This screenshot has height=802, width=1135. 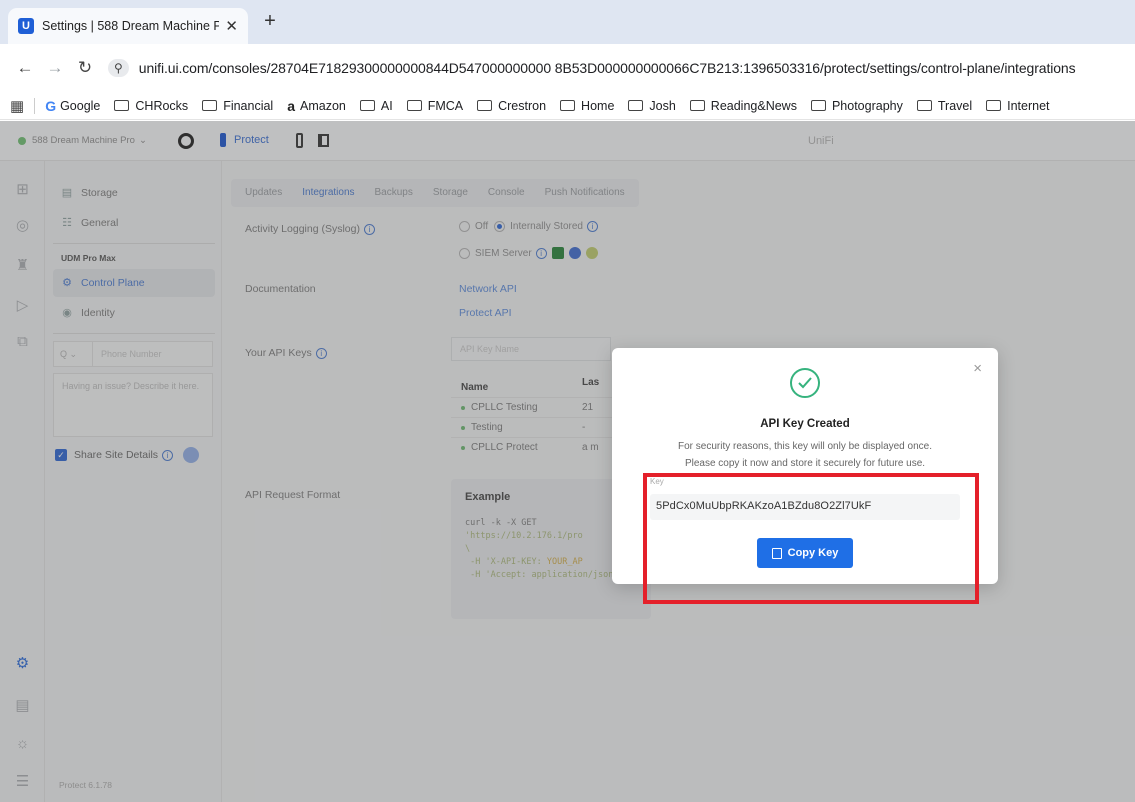 I want to click on bookmark-label: Photography, so click(x=867, y=105).